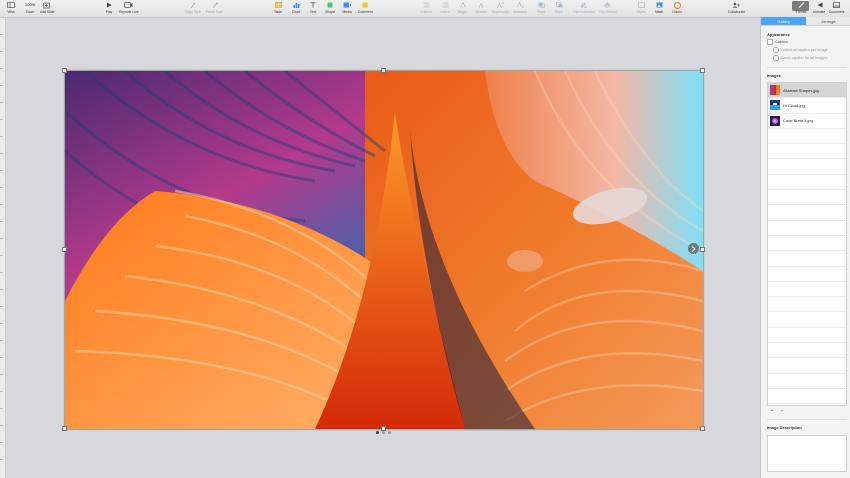  Describe the element at coordinates (702, 249) in the screenshot. I see `resize-handle-right` at that location.